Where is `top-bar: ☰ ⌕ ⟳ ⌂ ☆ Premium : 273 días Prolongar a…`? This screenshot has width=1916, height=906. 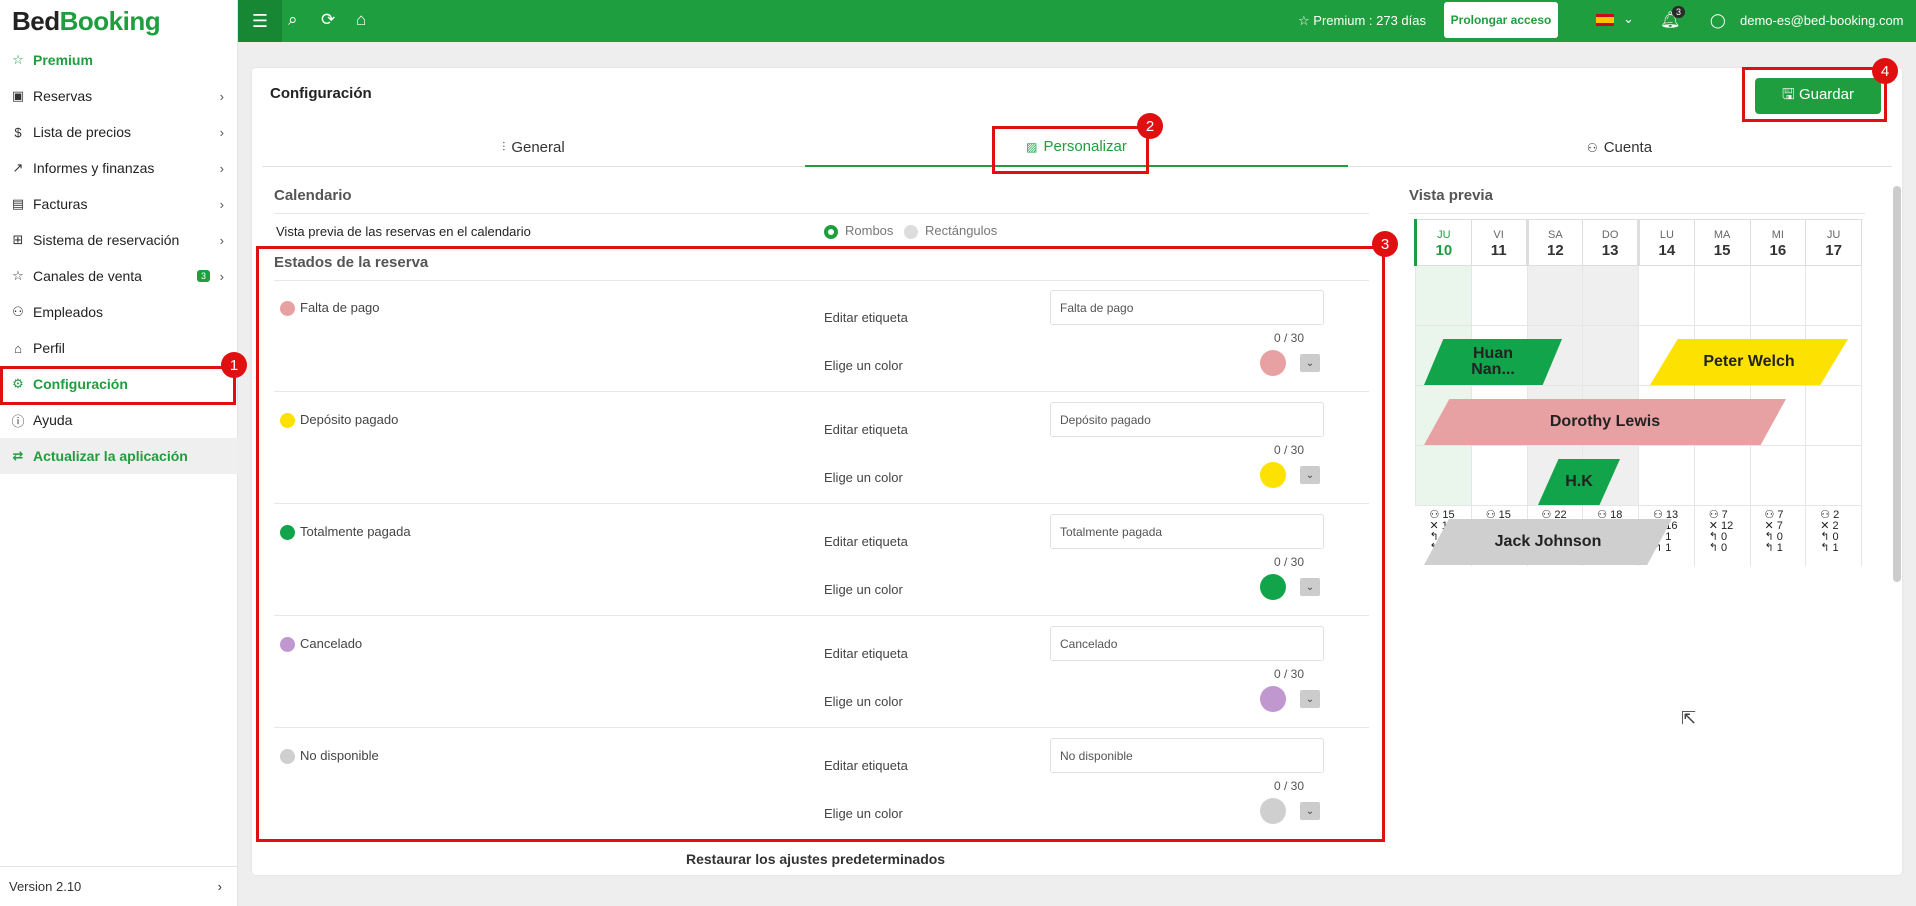 top-bar: ☰ ⌕ ⟳ ⌂ ☆ Premium : 273 días Prolongar a… is located at coordinates (1077, 21).